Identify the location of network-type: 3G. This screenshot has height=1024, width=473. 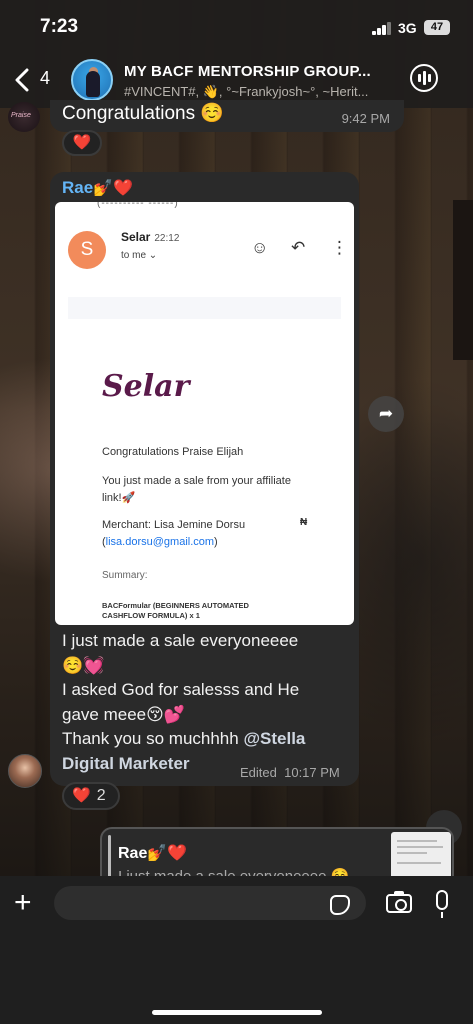
(407, 28).